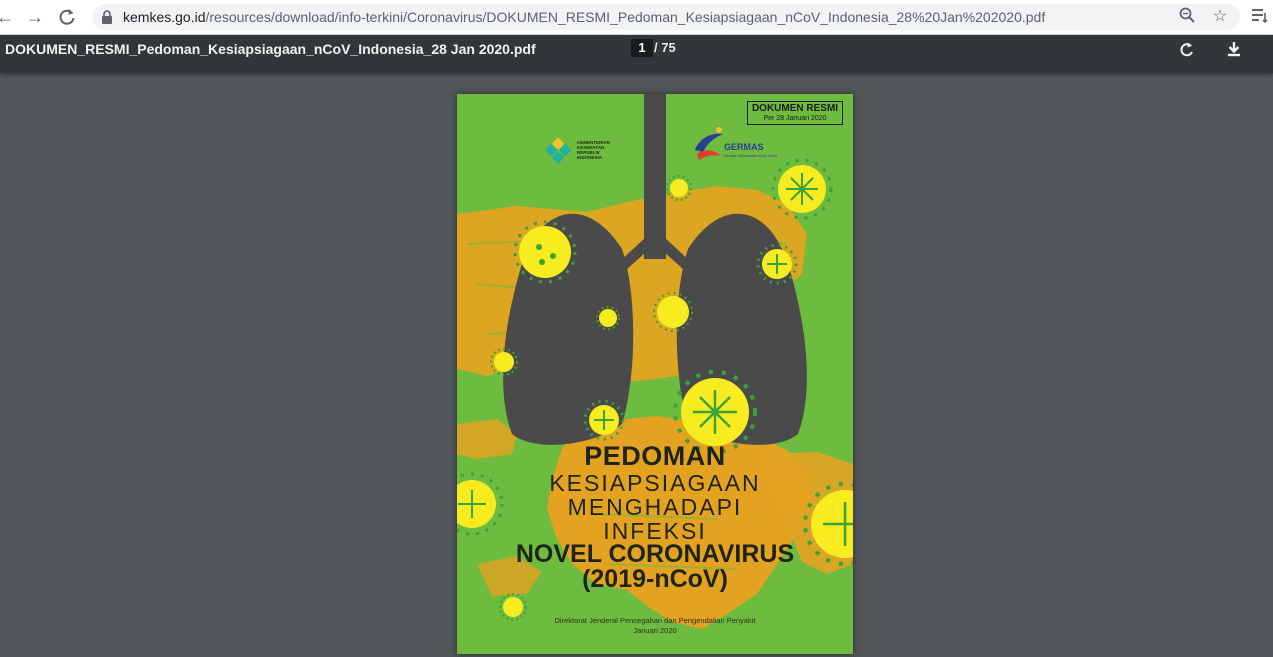 This screenshot has width=1273, height=657. I want to click on cover-line-2: MENGHADAPI, so click(655, 507).